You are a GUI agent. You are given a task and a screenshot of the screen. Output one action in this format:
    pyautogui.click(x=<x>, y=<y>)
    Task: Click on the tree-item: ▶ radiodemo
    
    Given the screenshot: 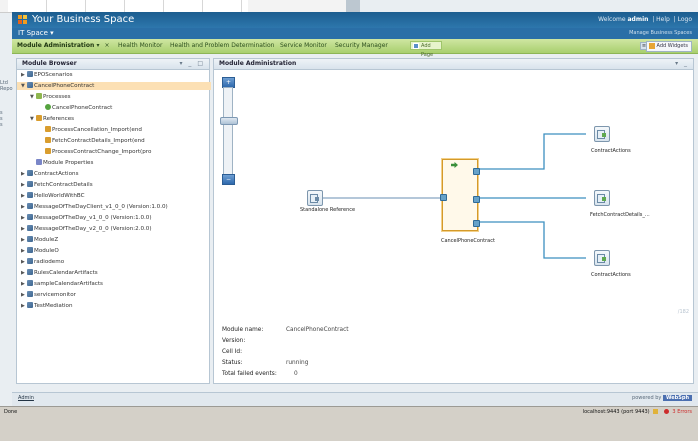 What is the action you would take?
    pyautogui.click(x=42, y=262)
    